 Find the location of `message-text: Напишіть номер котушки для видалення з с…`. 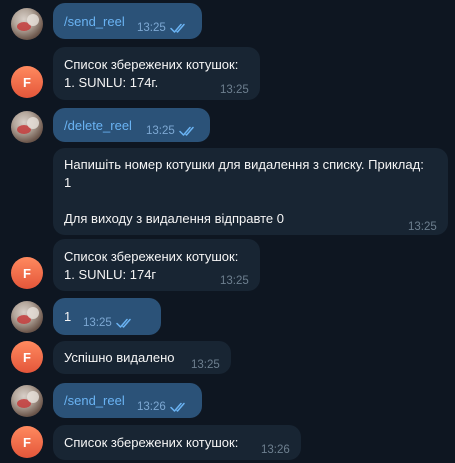

message-text: Напишіть номер котушки для видалення з с… is located at coordinates (244, 191).